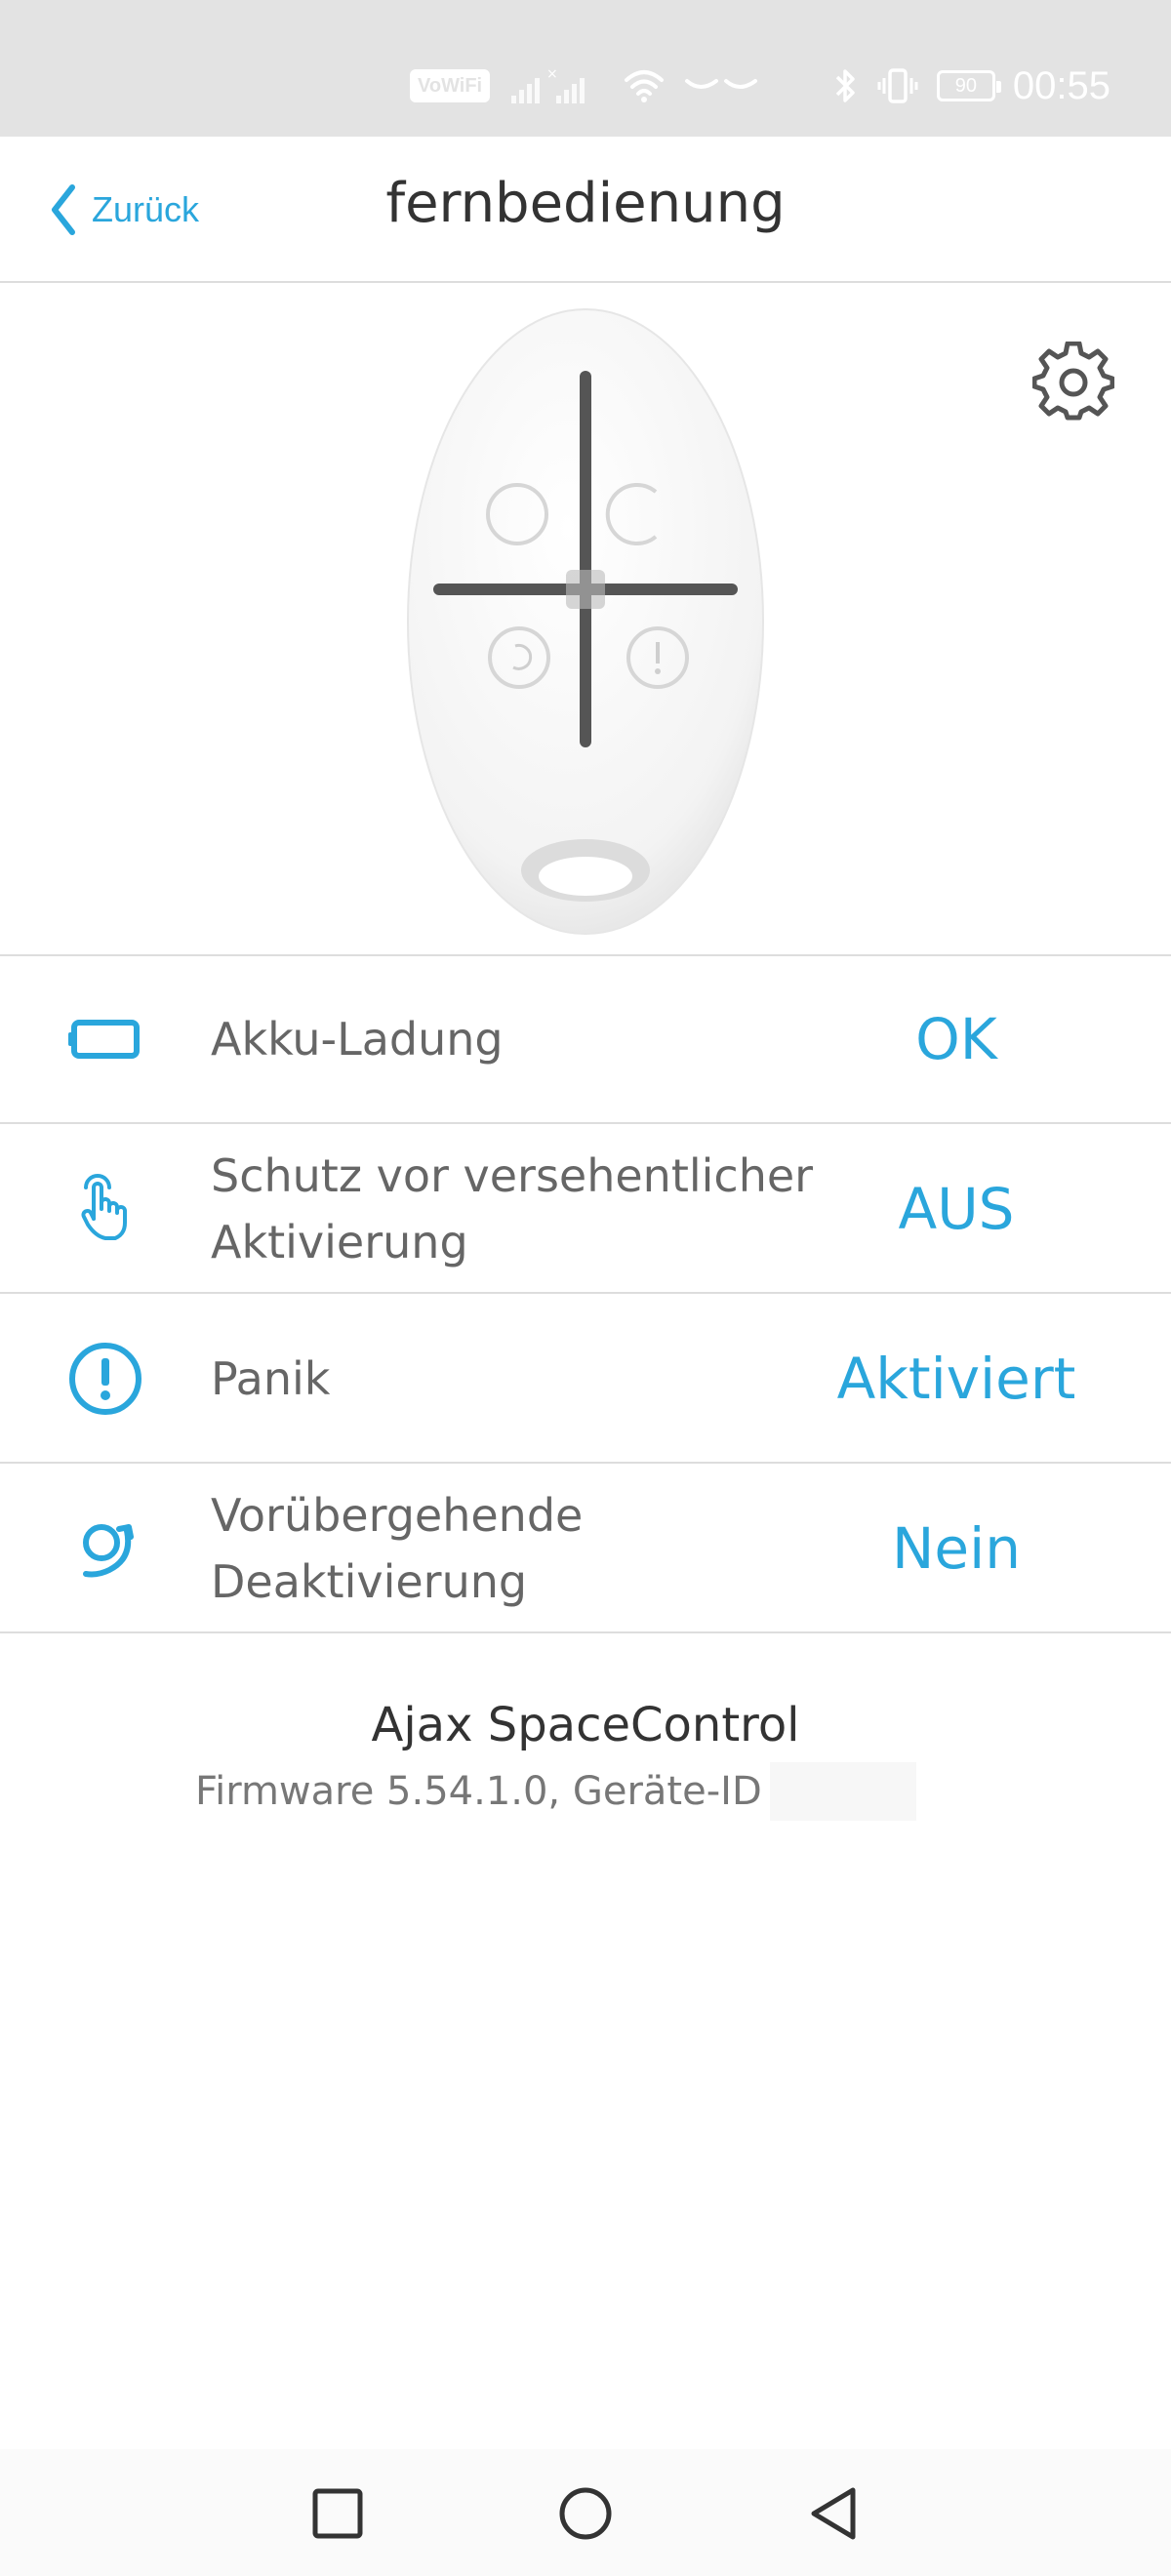  What do you see at coordinates (105, 1209) in the screenshot?
I see `touch-hand-icon` at bounding box center [105, 1209].